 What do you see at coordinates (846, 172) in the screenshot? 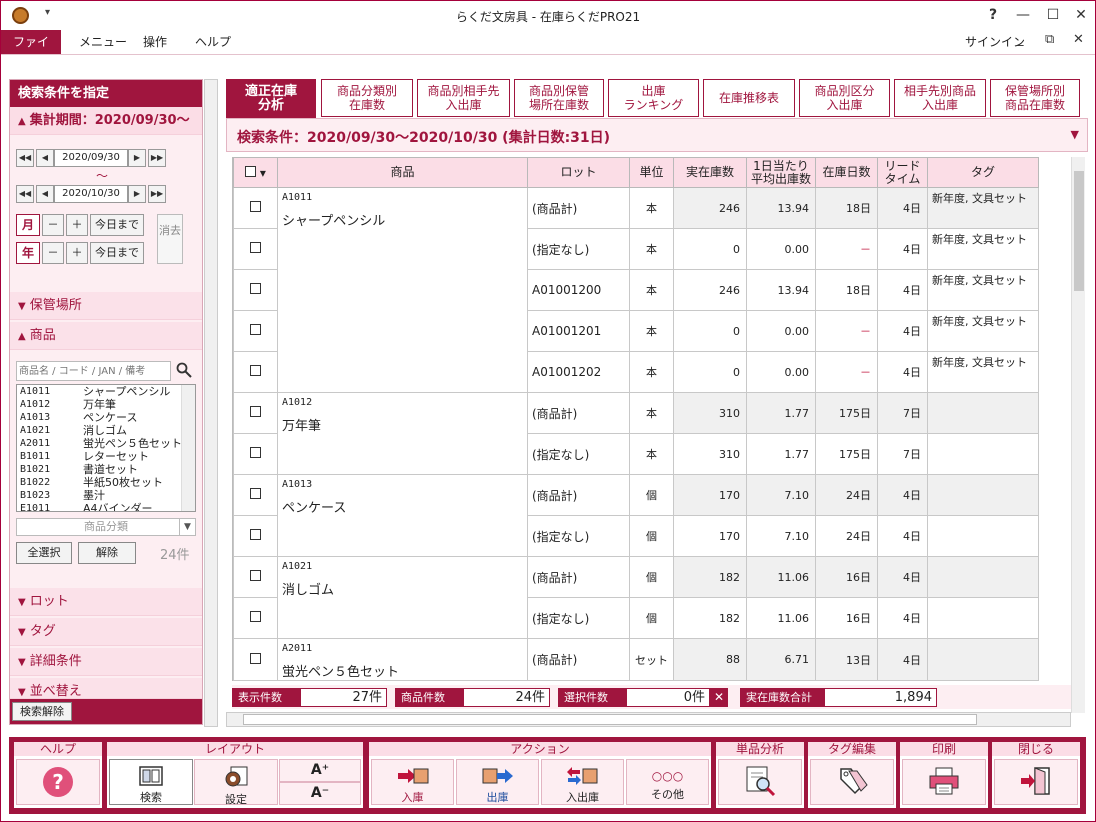
I see `col-header-stock-days: 在庫日数` at bounding box center [846, 172].